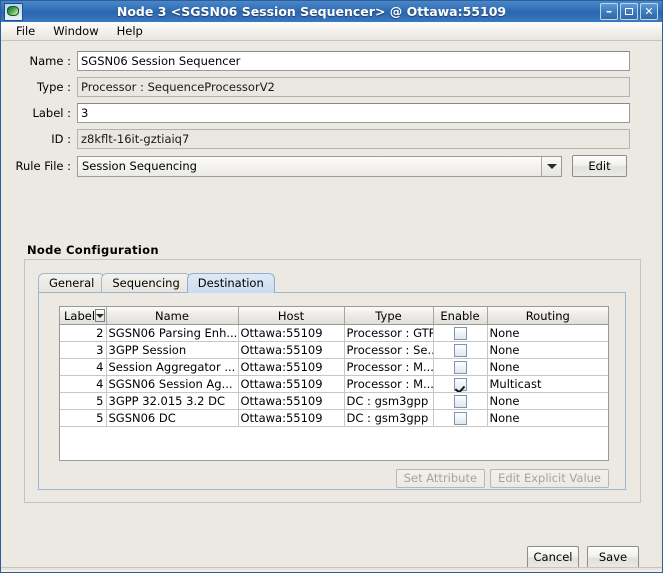 This screenshot has height=573, width=663. Describe the element at coordinates (551, 166) in the screenshot. I see `chevron-down-icon` at that location.